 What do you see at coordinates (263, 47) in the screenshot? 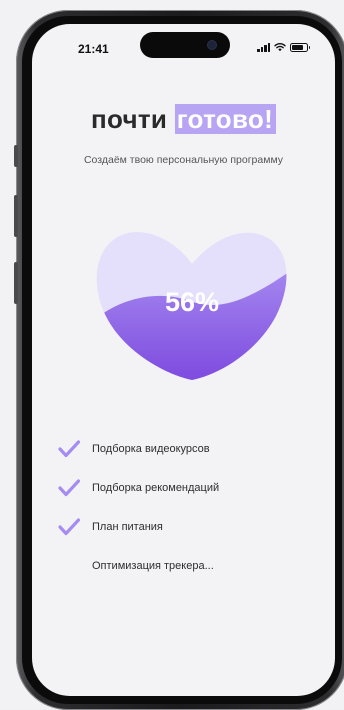
I see `cellular-signal-icon` at bounding box center [263, 47].